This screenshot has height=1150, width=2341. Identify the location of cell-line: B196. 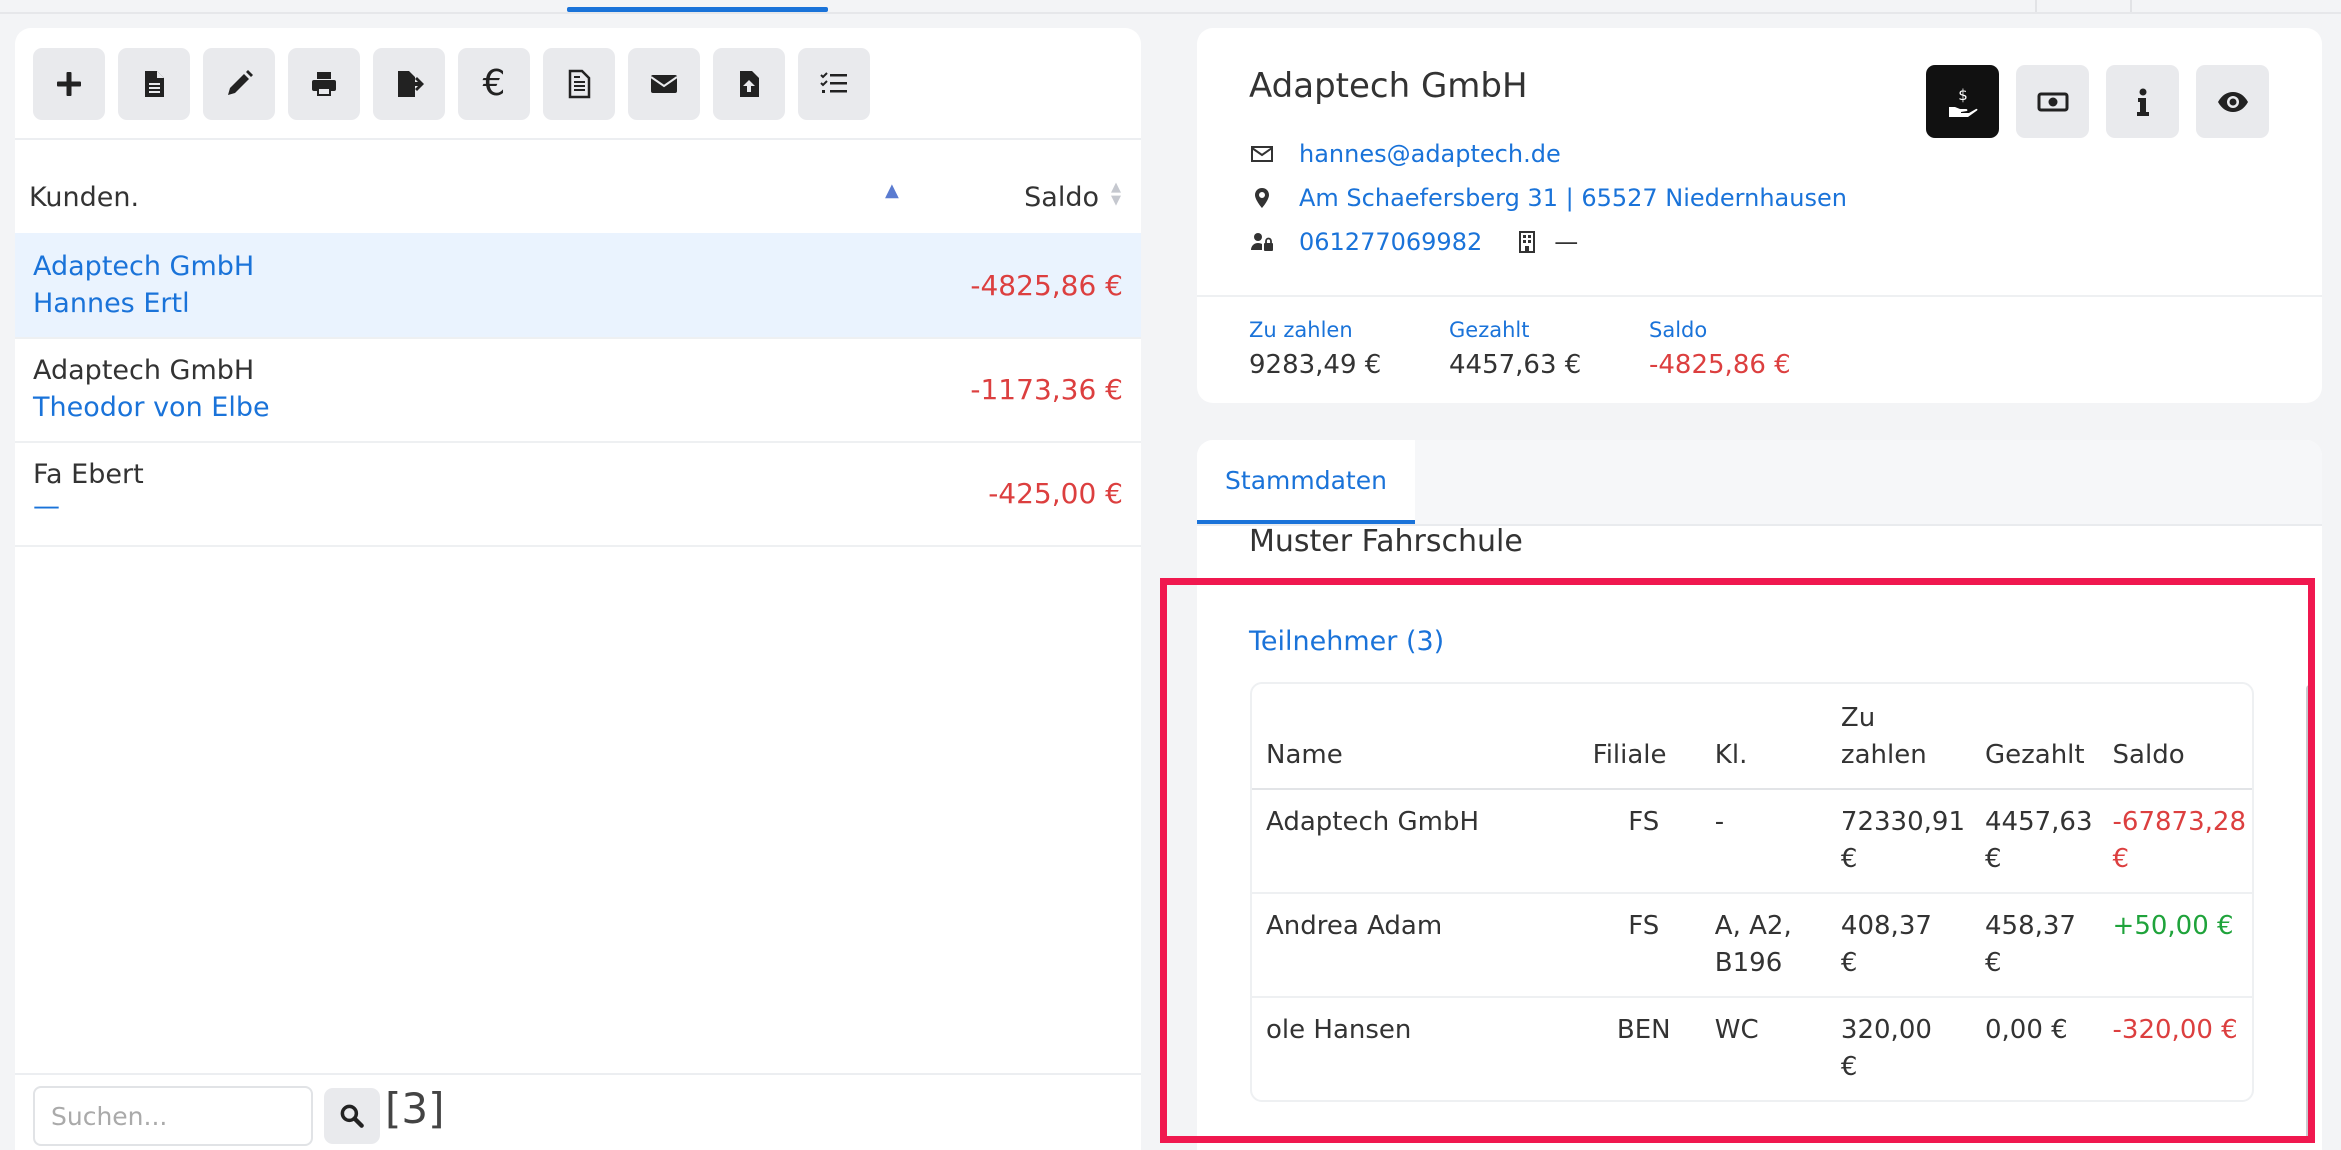
(1748, 963).